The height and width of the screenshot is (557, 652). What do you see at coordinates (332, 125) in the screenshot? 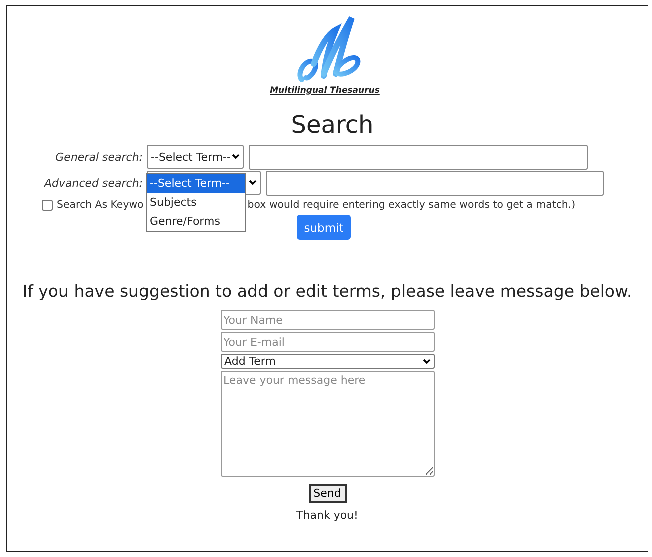
I see `page-heading: Search` at bounding box center [332, 125].